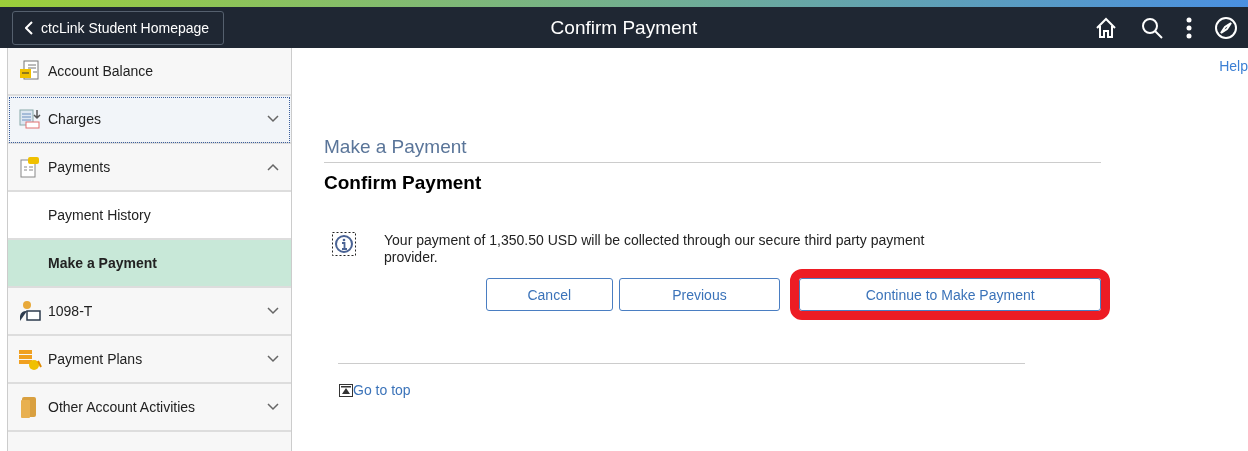  Describe the element at coordinates (273, 167) in the screenshot. I see `chevron-up-icon` at that location.